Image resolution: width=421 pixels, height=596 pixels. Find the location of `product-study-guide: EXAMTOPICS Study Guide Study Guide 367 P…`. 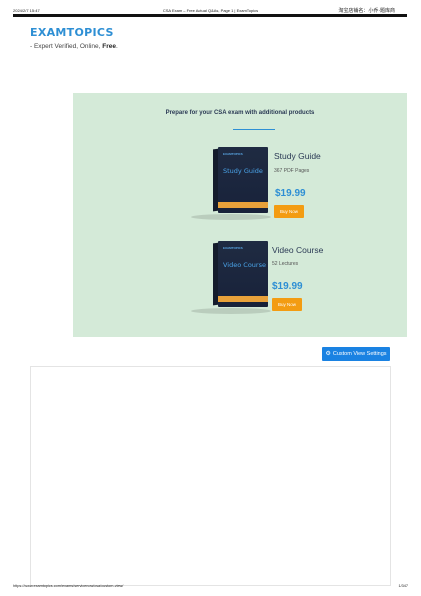

product-study-guide: EXAMTOPICS Study Guide Study Guide 367 P… is located at coordinates (240, 185).